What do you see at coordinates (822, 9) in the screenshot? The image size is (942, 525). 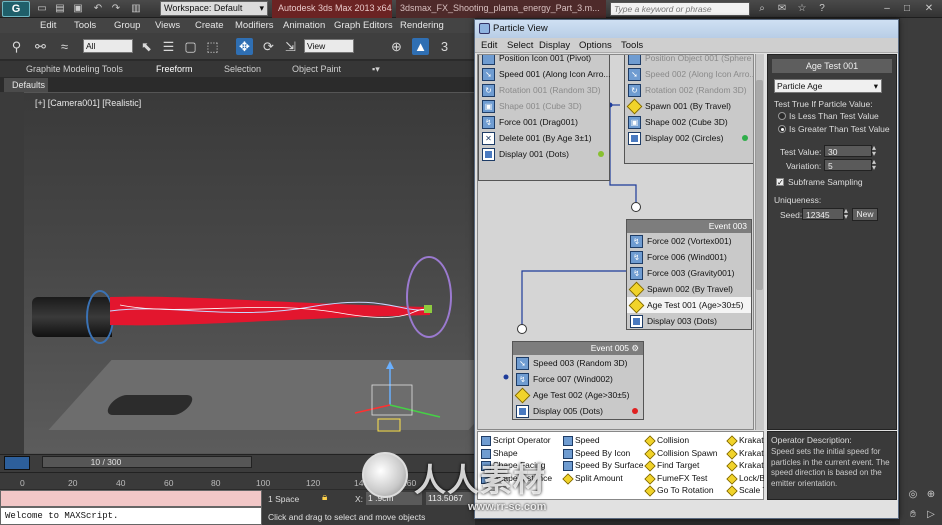 I see `help-icon: ?` at bounding box center [822, 9].